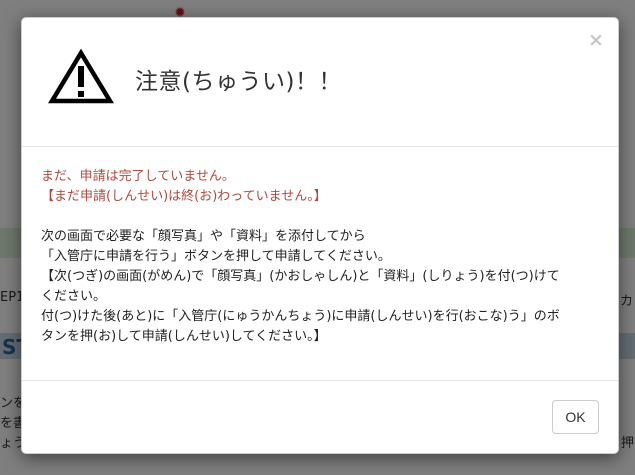 The height and width of the screenshot is (475, 635). I want to click on alert-message-line: 【まだ申請(しんせい)は終(お)わっていません。】, so click(184, 196).